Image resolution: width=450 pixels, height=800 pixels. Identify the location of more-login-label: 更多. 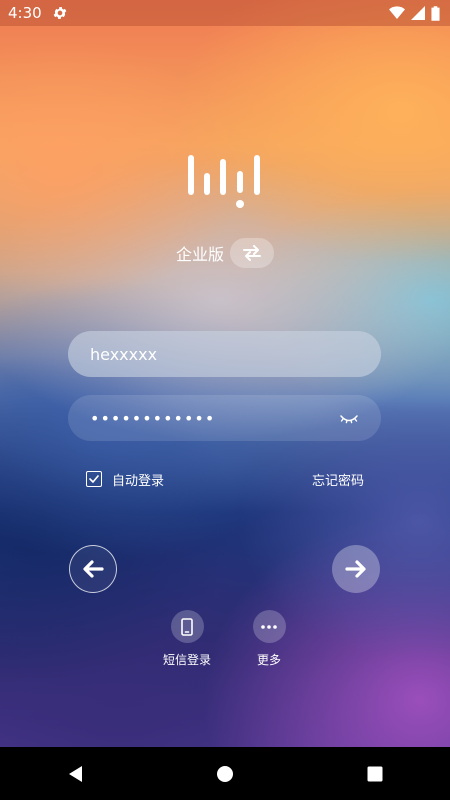
(268, 660).